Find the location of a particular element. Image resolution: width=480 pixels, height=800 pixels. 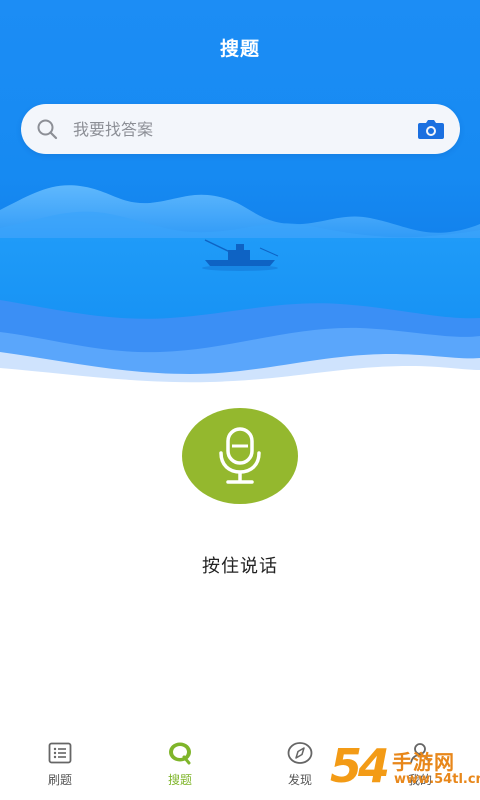

microphone-icon is located at coordinates (240, 455).